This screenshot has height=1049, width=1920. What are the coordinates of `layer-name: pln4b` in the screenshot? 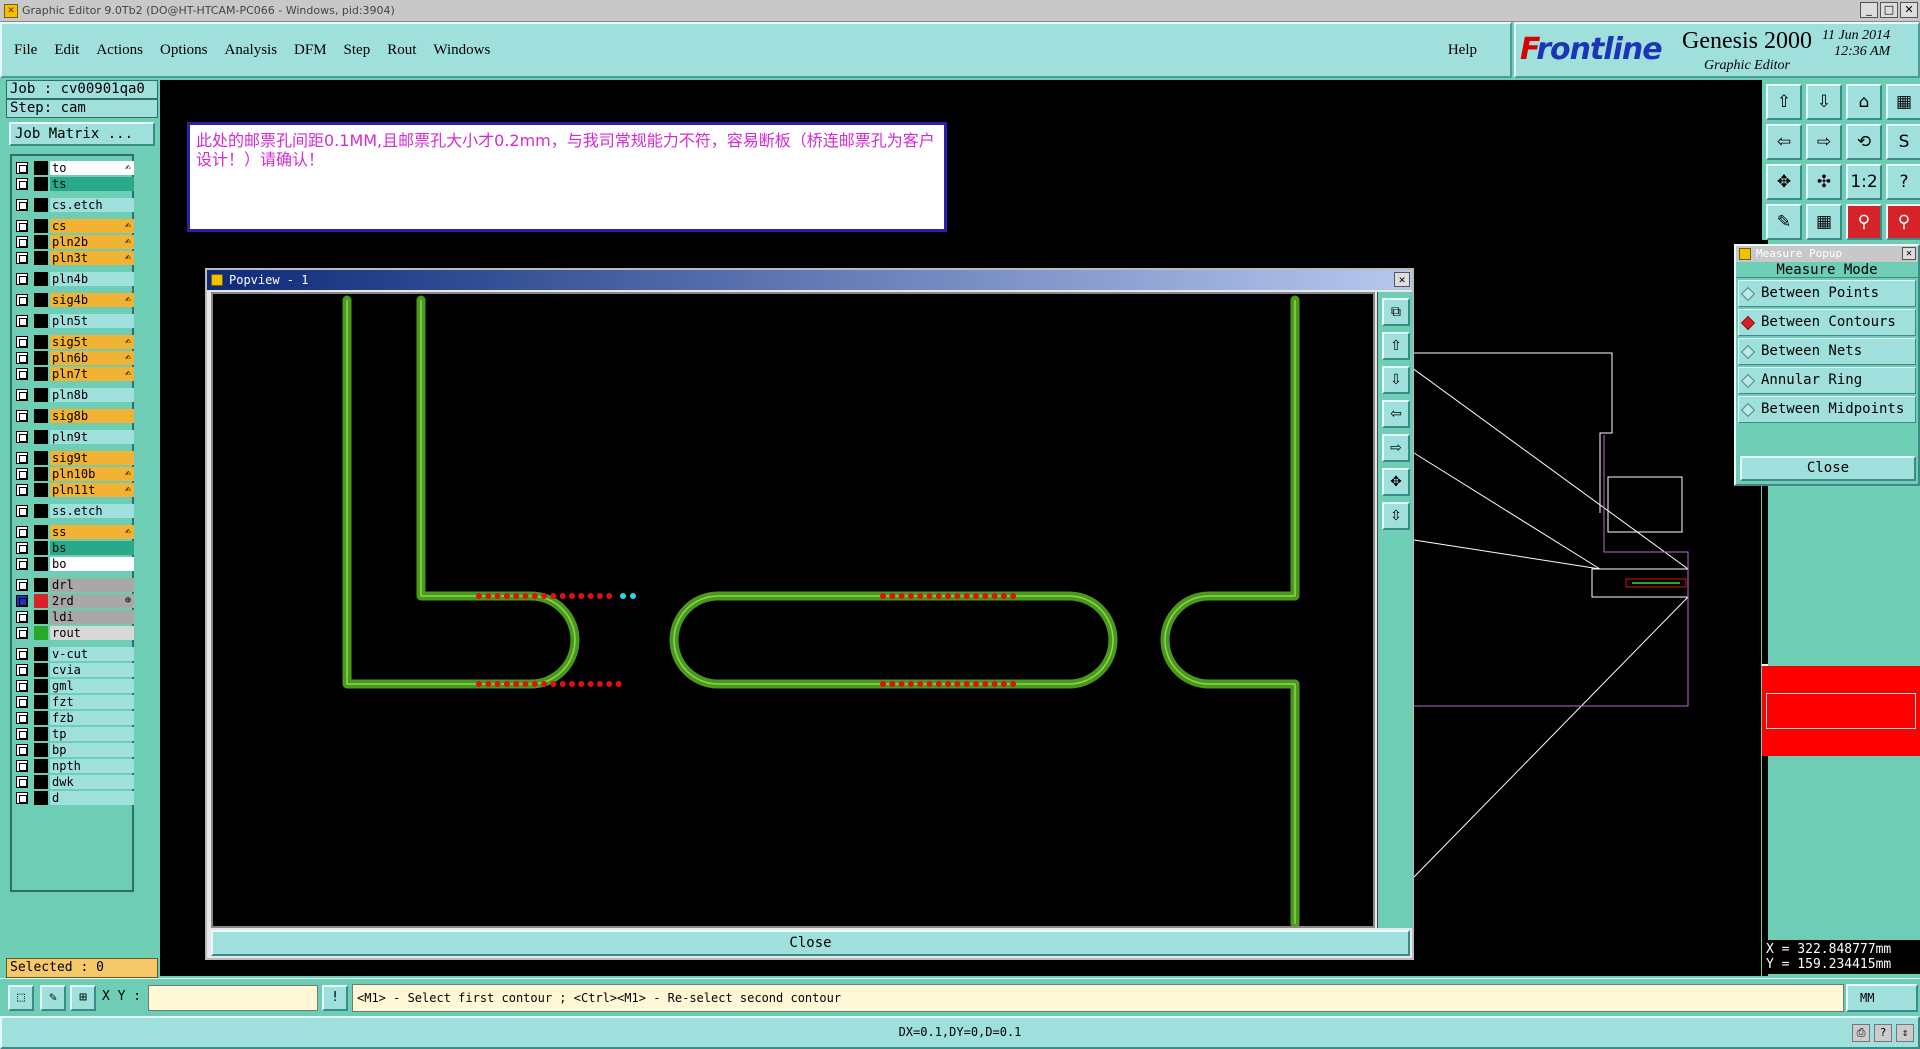 It's located at (92, 279).